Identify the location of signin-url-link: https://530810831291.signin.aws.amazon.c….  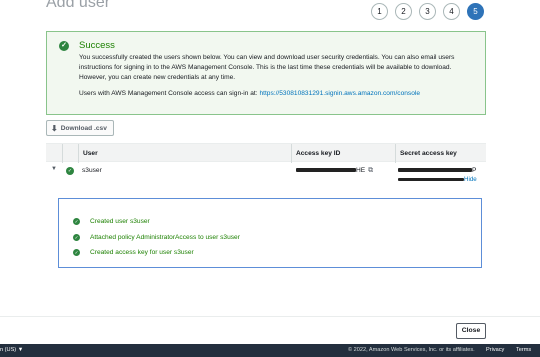
(339, 93).